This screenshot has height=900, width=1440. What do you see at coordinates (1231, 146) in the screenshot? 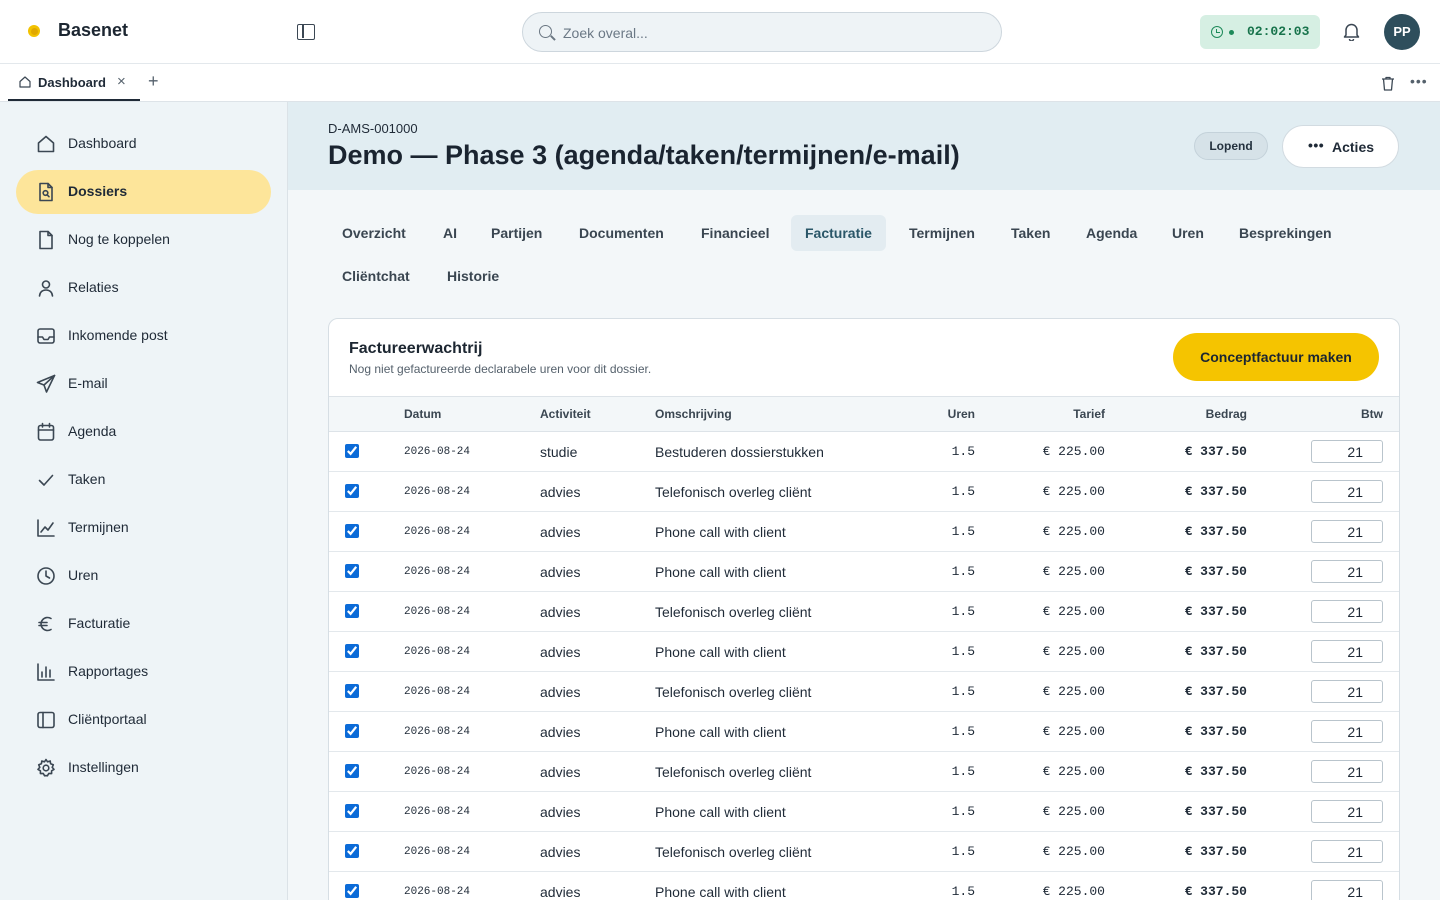
I see `status-badge: Lopend` at bounding box center [1231, 146].